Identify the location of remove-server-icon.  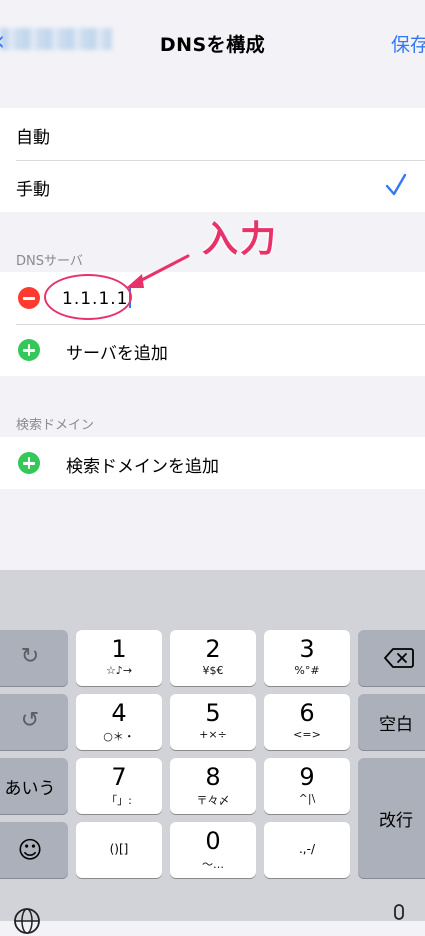
(29, 298).